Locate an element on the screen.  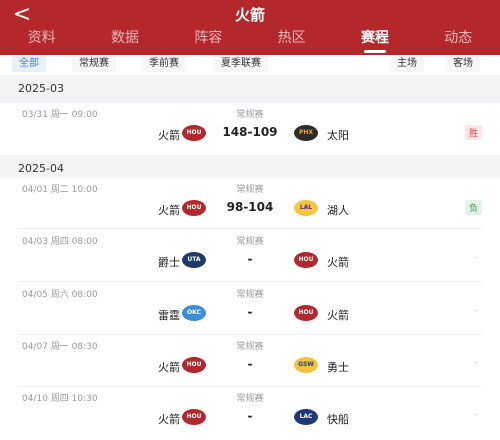
filter-home: 主场 is located at coordinates (407, 64).